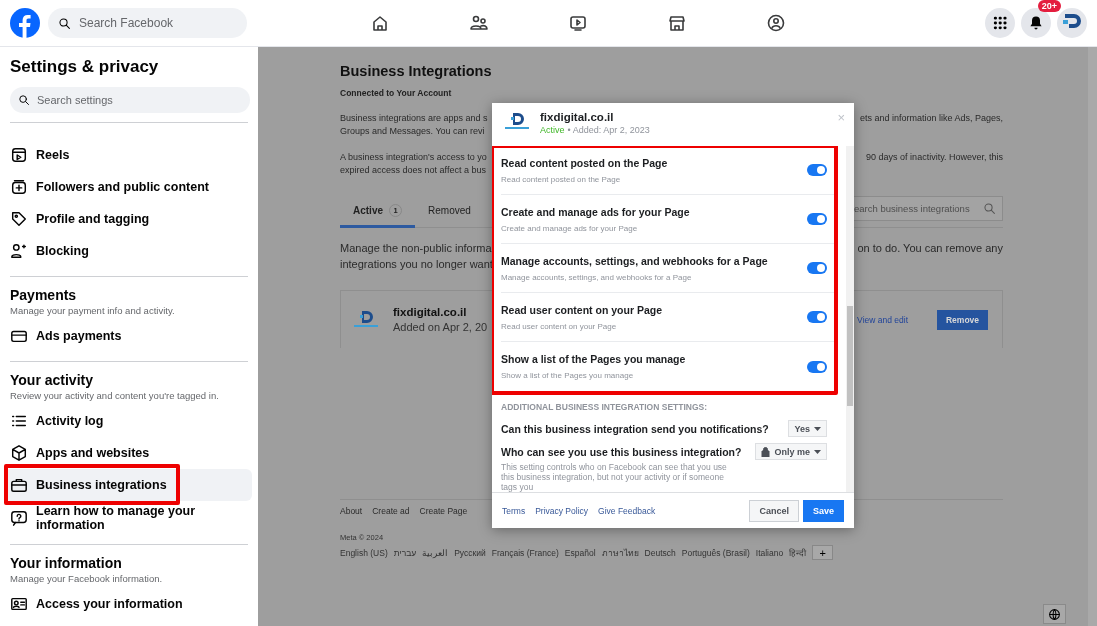 The height and width of the screenshot is (626, 1097). Describe the element at coordinates (882, 319) in the screenshot. I see `view-and-edit-link: View and edit` at that location.